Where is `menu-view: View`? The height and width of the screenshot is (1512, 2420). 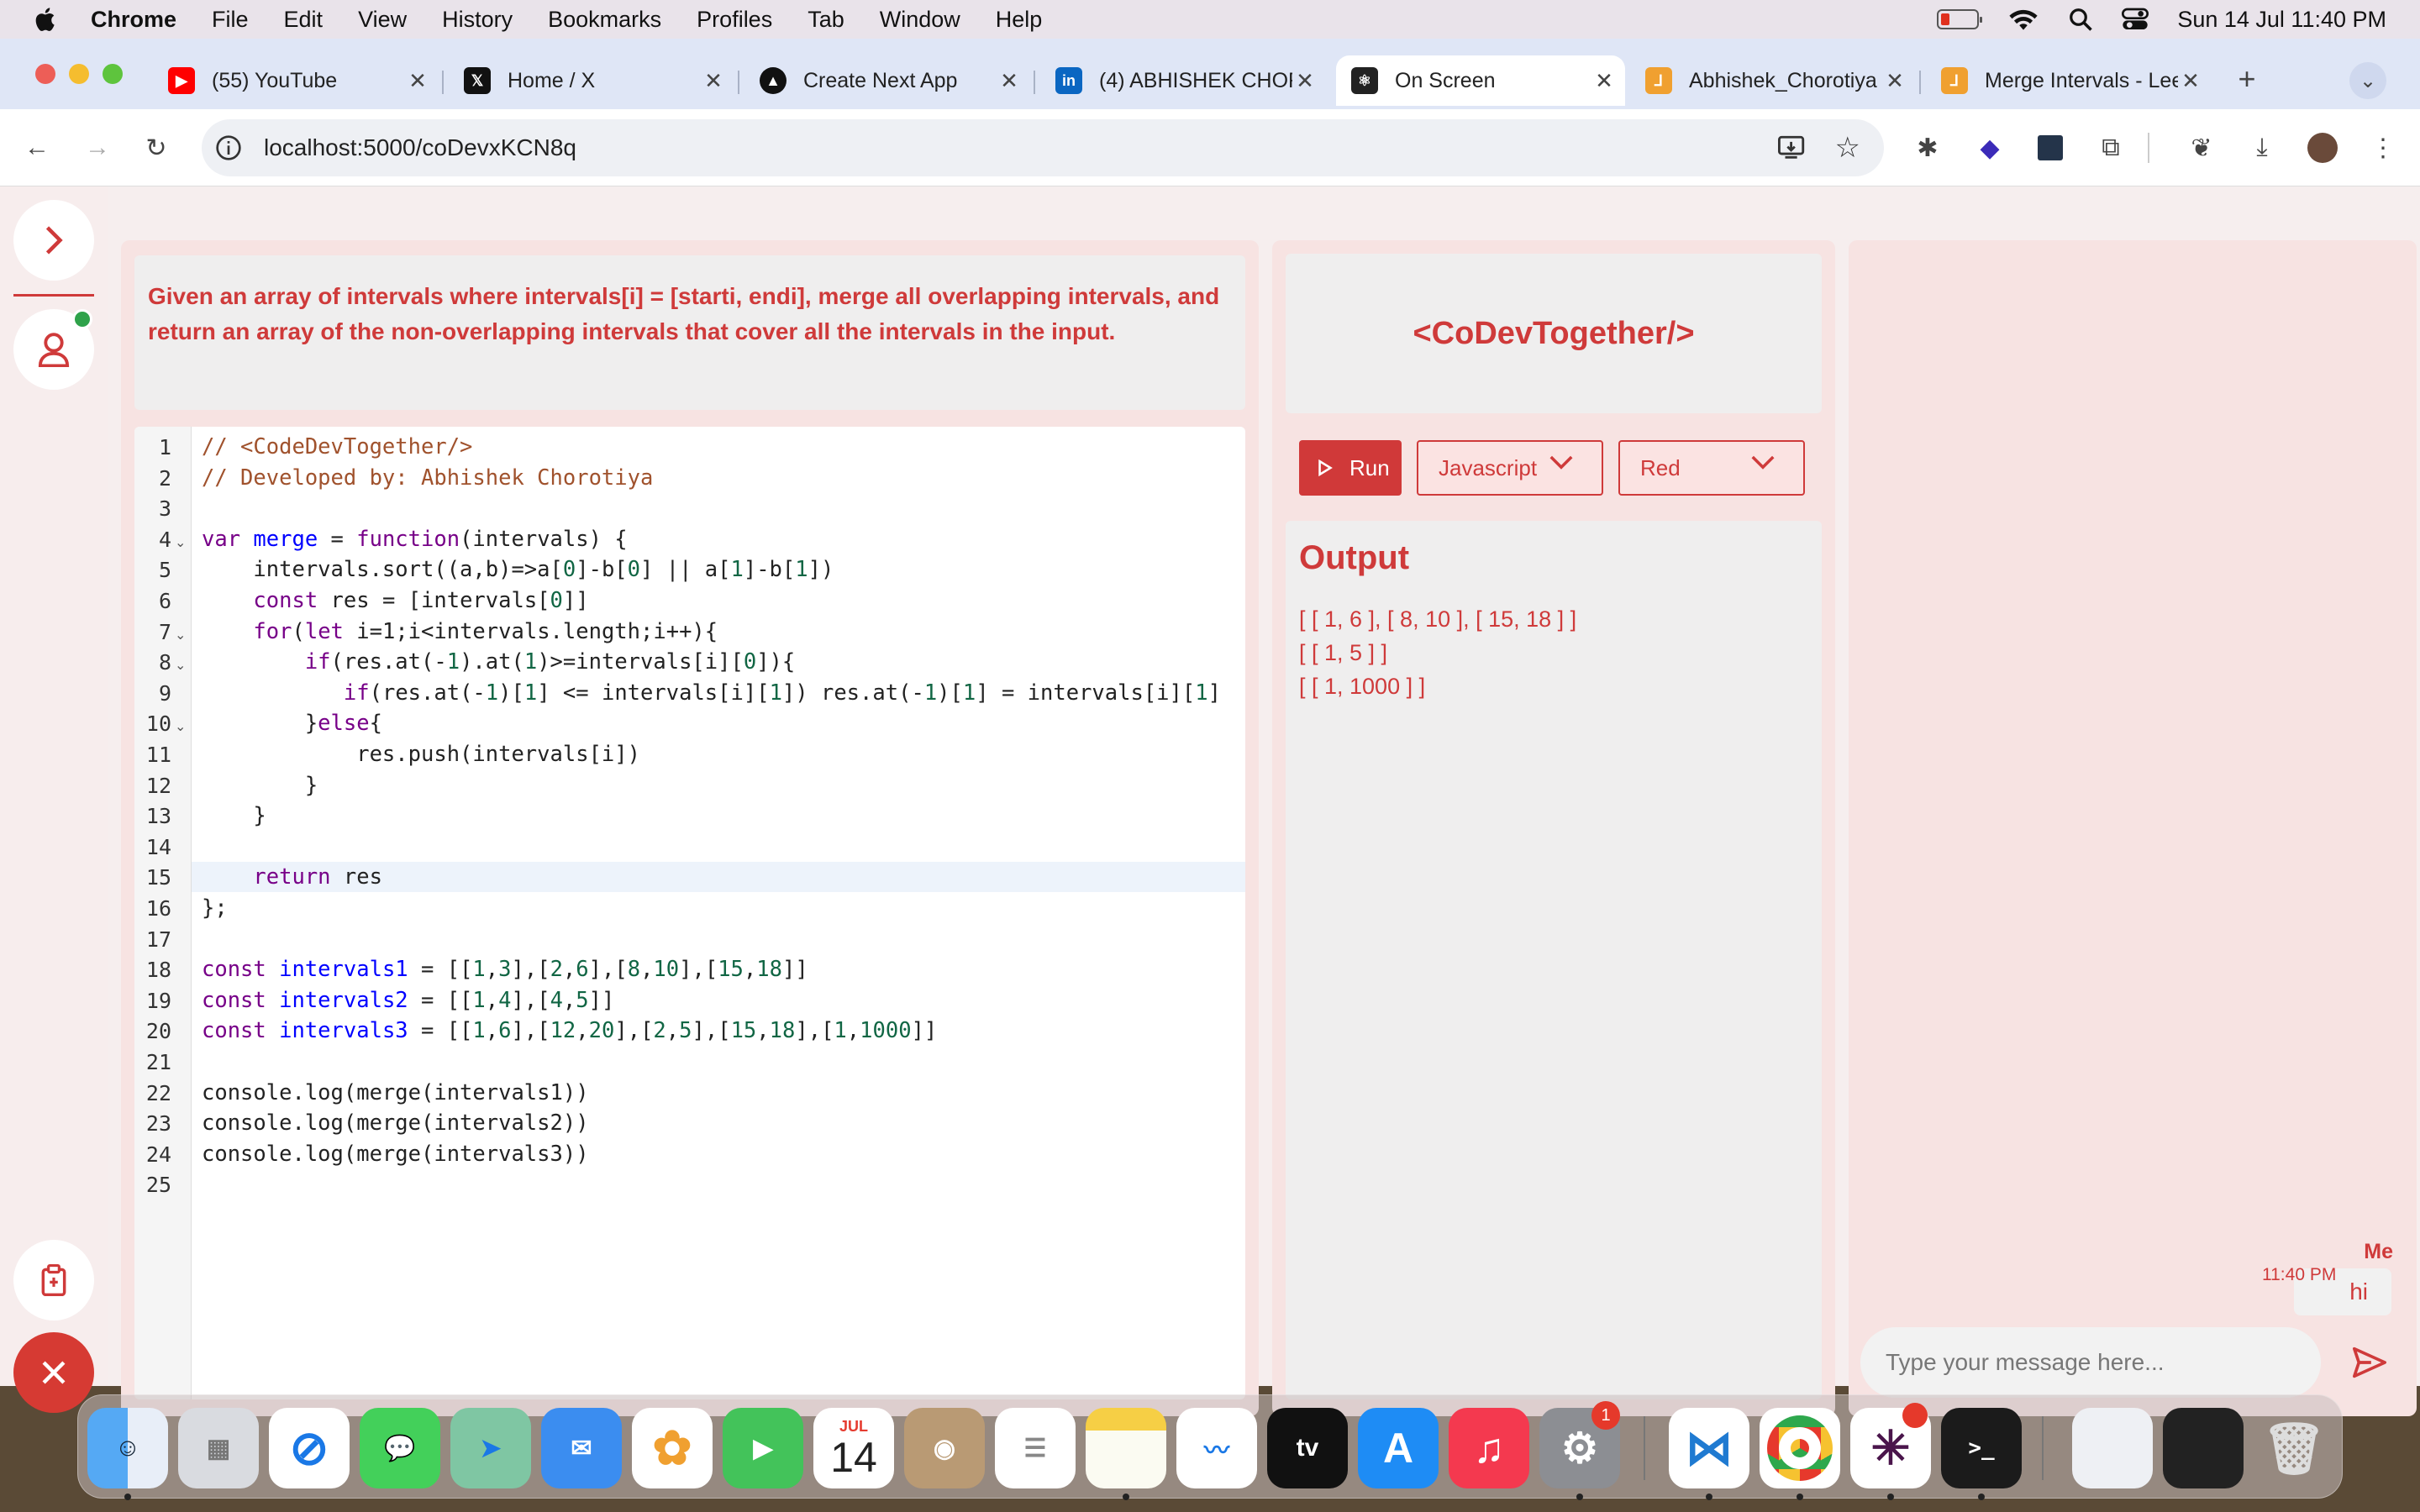
menu-view: View is located at coordinates (382, 20).